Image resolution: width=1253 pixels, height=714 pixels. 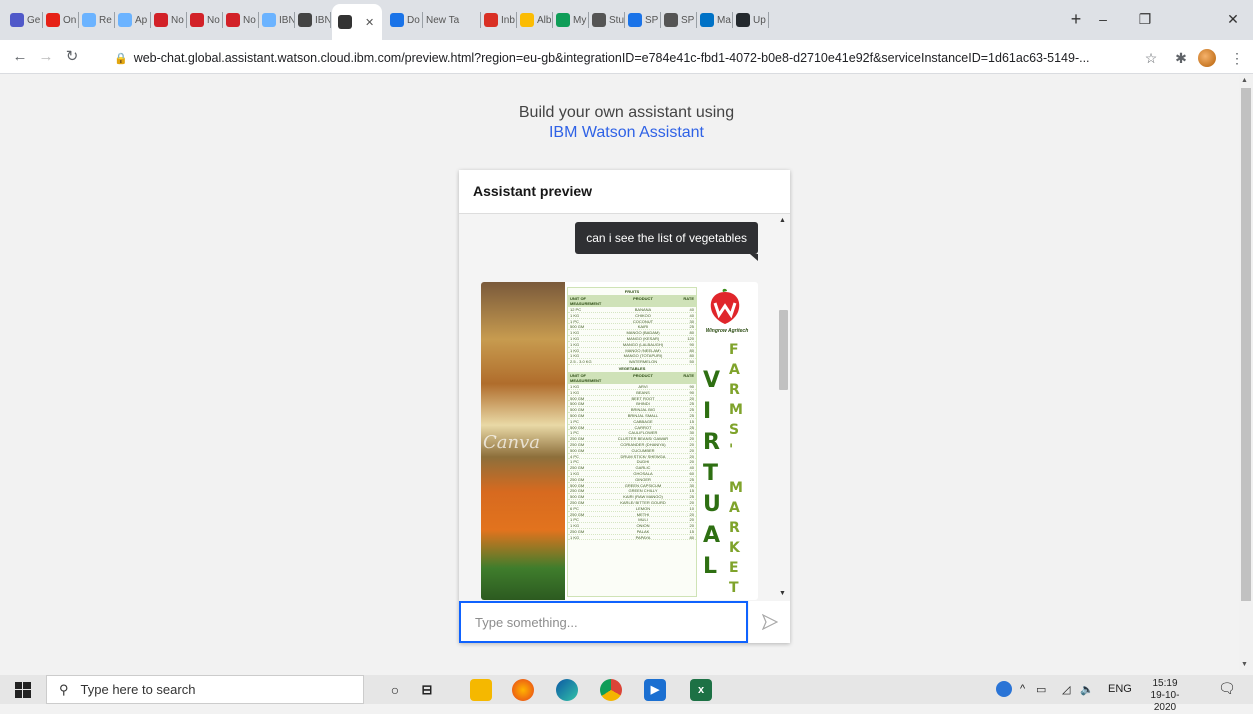 What do you see at coordinates (1087, 689) in the screenshot?
I see `volume-icon: 🔈` at bounding box center [1087, 689].